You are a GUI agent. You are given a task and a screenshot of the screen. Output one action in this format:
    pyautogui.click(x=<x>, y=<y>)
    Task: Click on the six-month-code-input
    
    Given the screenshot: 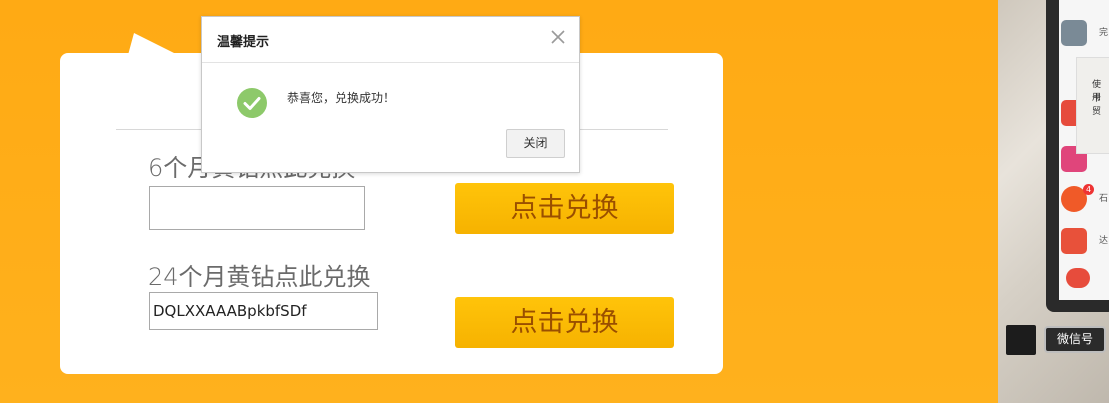 What is the action you would take?
    pyautogui.click(x=257, y=208)
    